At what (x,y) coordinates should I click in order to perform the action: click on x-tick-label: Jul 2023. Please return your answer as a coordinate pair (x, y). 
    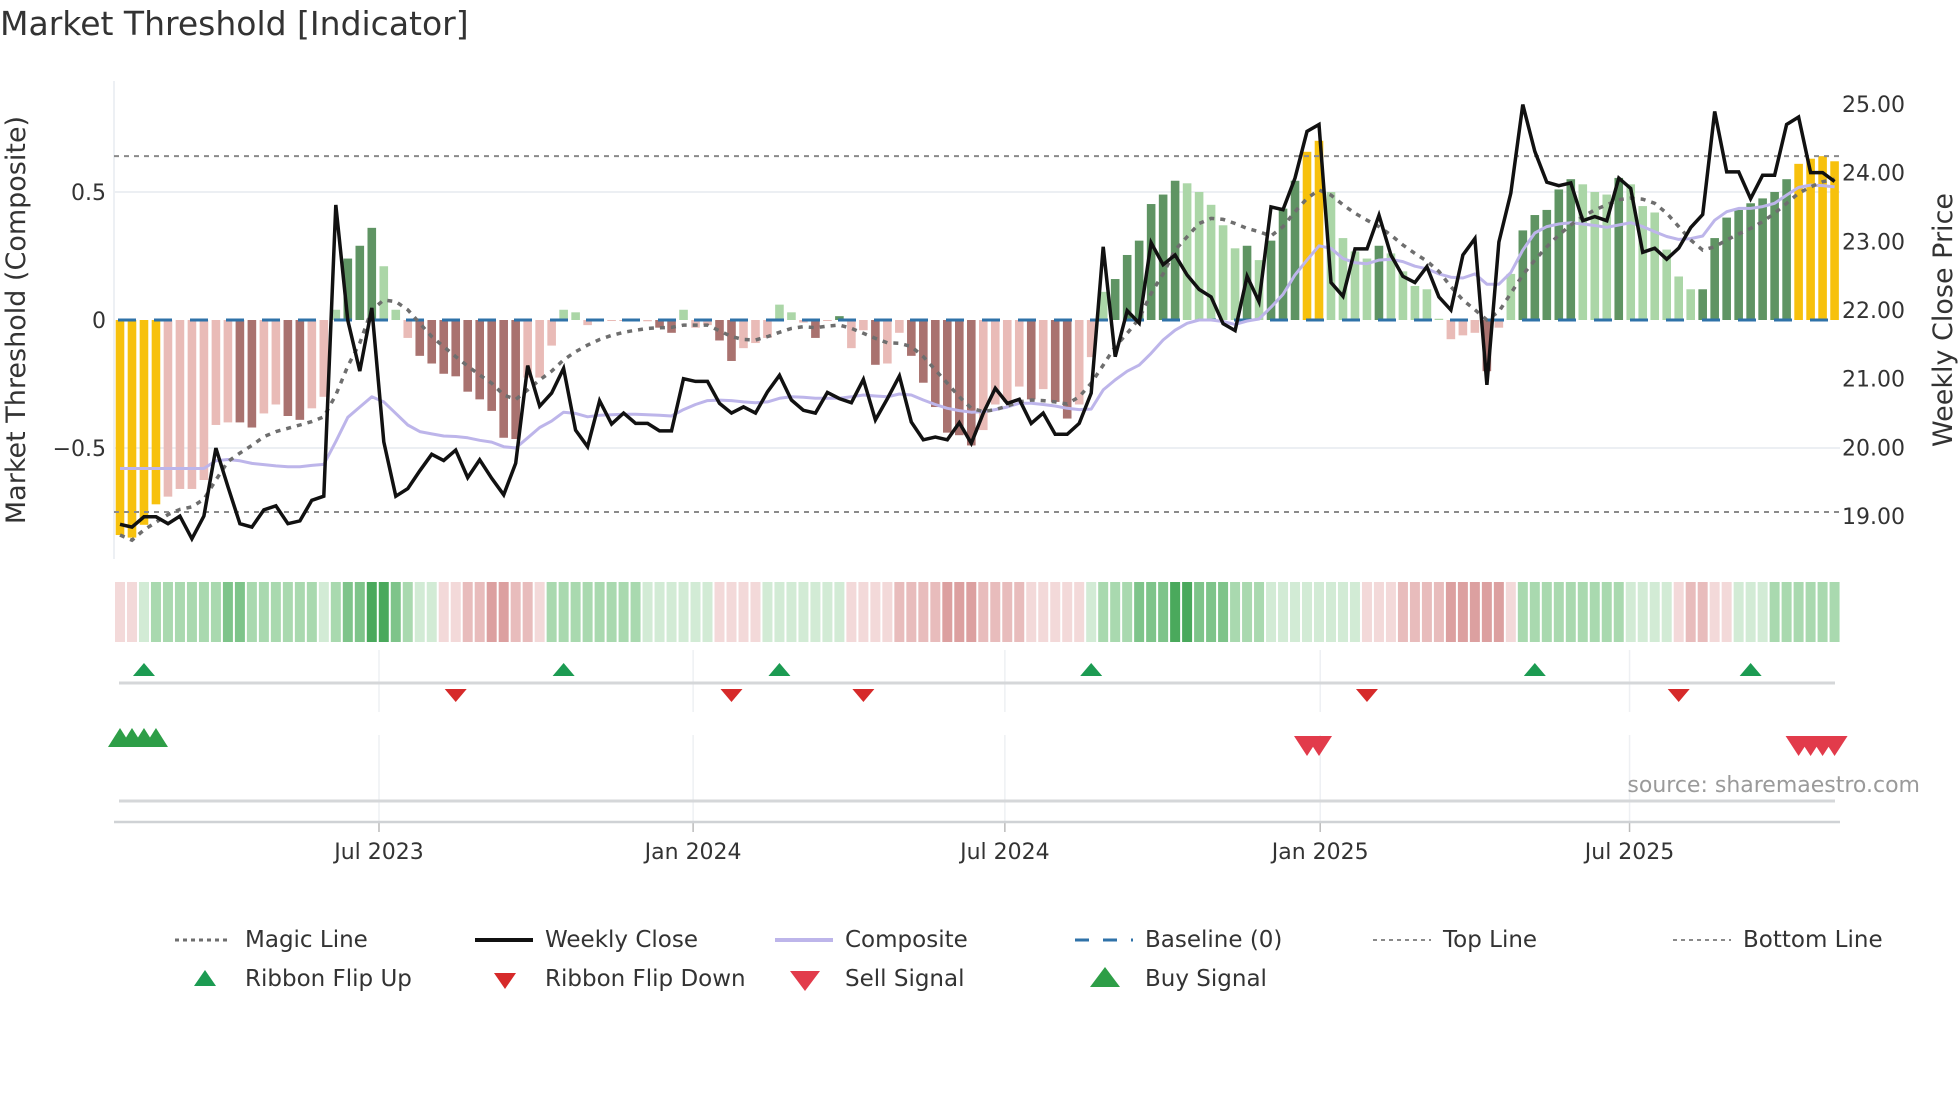
    Looking at the image, I should click on (378, 852).